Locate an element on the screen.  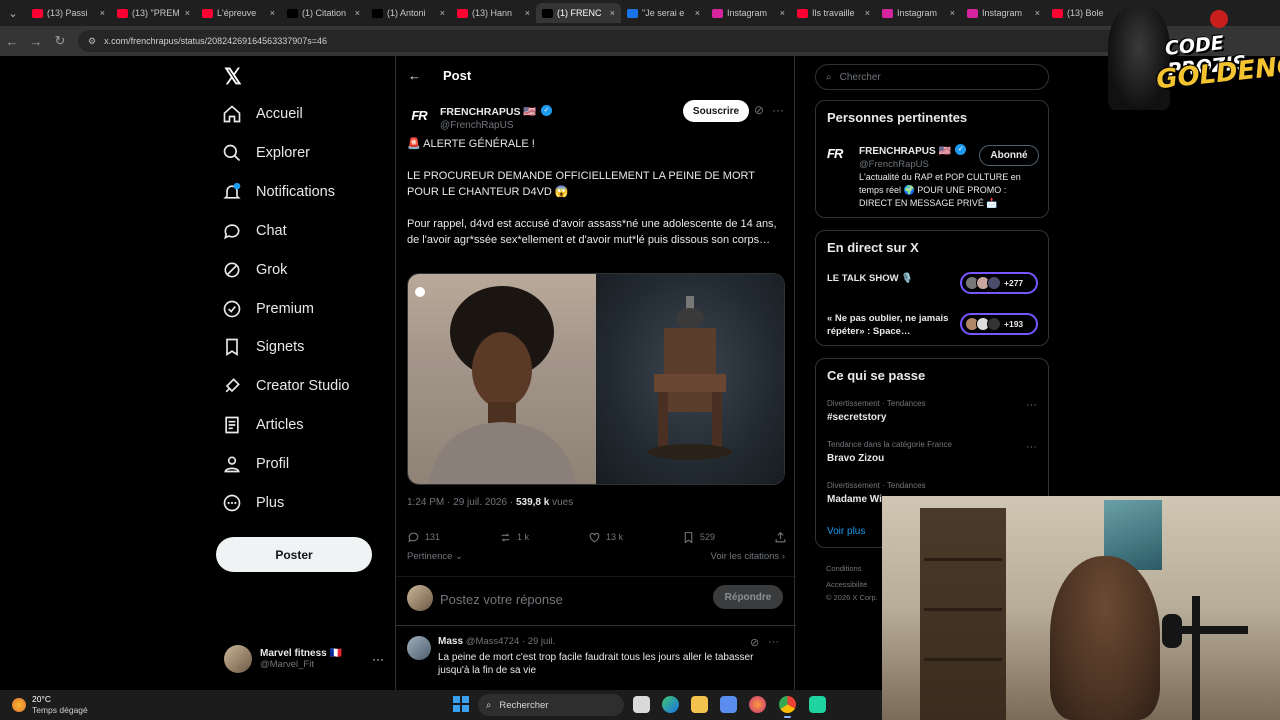
repost-action: 1 k is located at coordinates (514, 537).